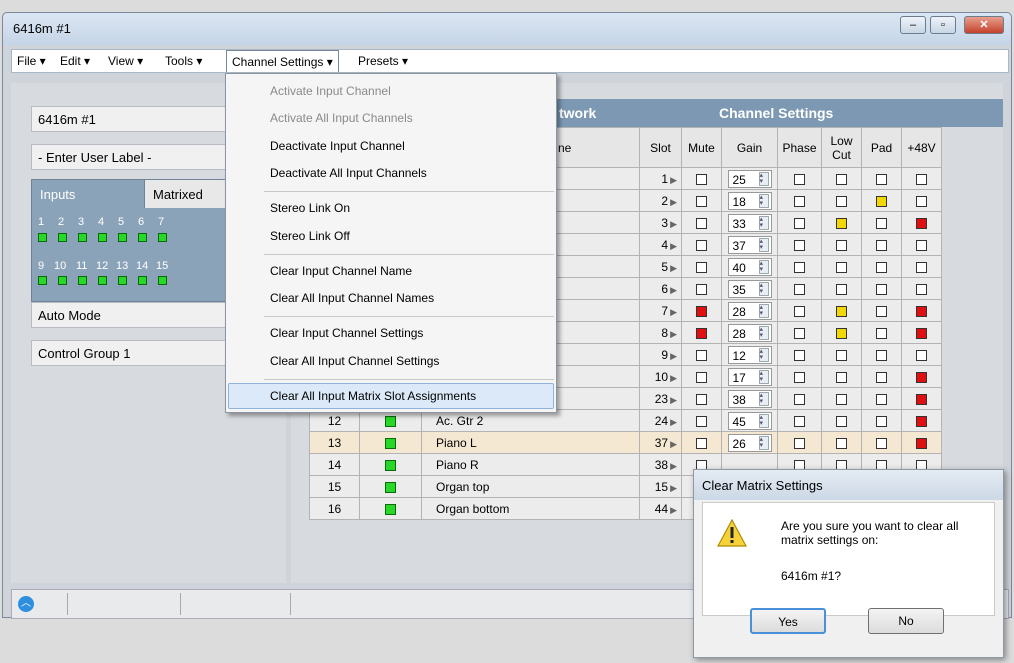  I want to click on slot-cell: 24 ▶, so click(660, 420).